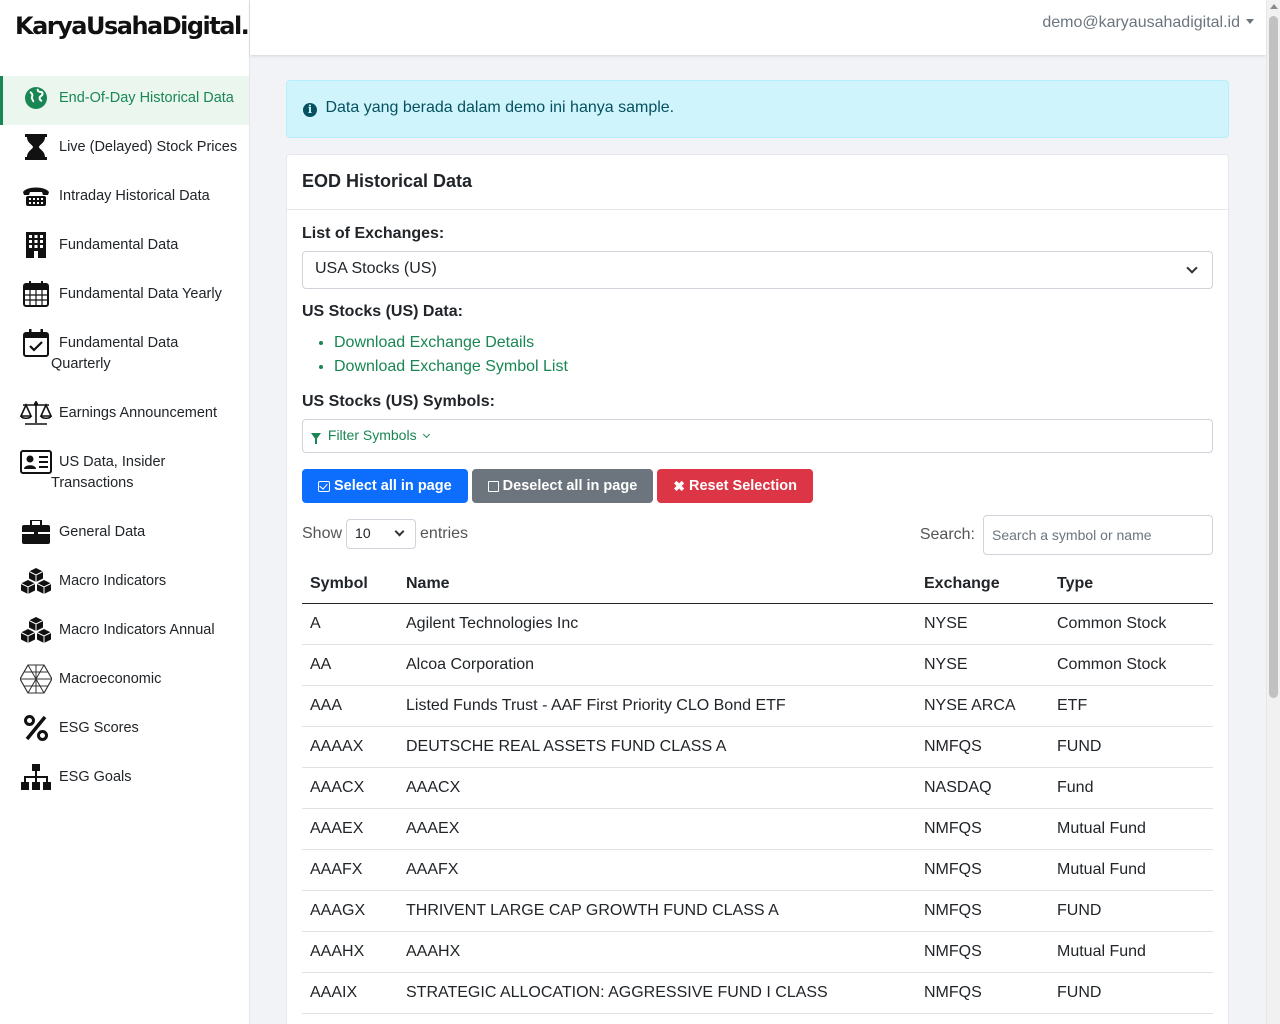  Describe the element at coordinates (381, 534) in the screenshot. I see `entries-per-page-select: 10` at that location.